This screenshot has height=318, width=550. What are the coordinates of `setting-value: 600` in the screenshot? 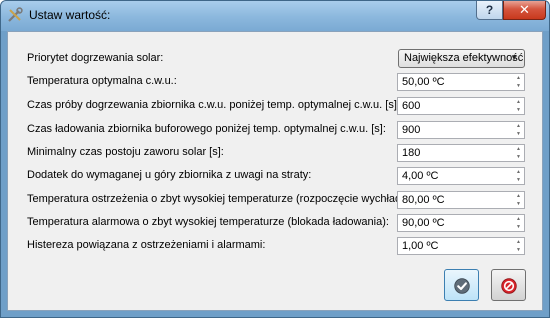 It's located at (411, 106).